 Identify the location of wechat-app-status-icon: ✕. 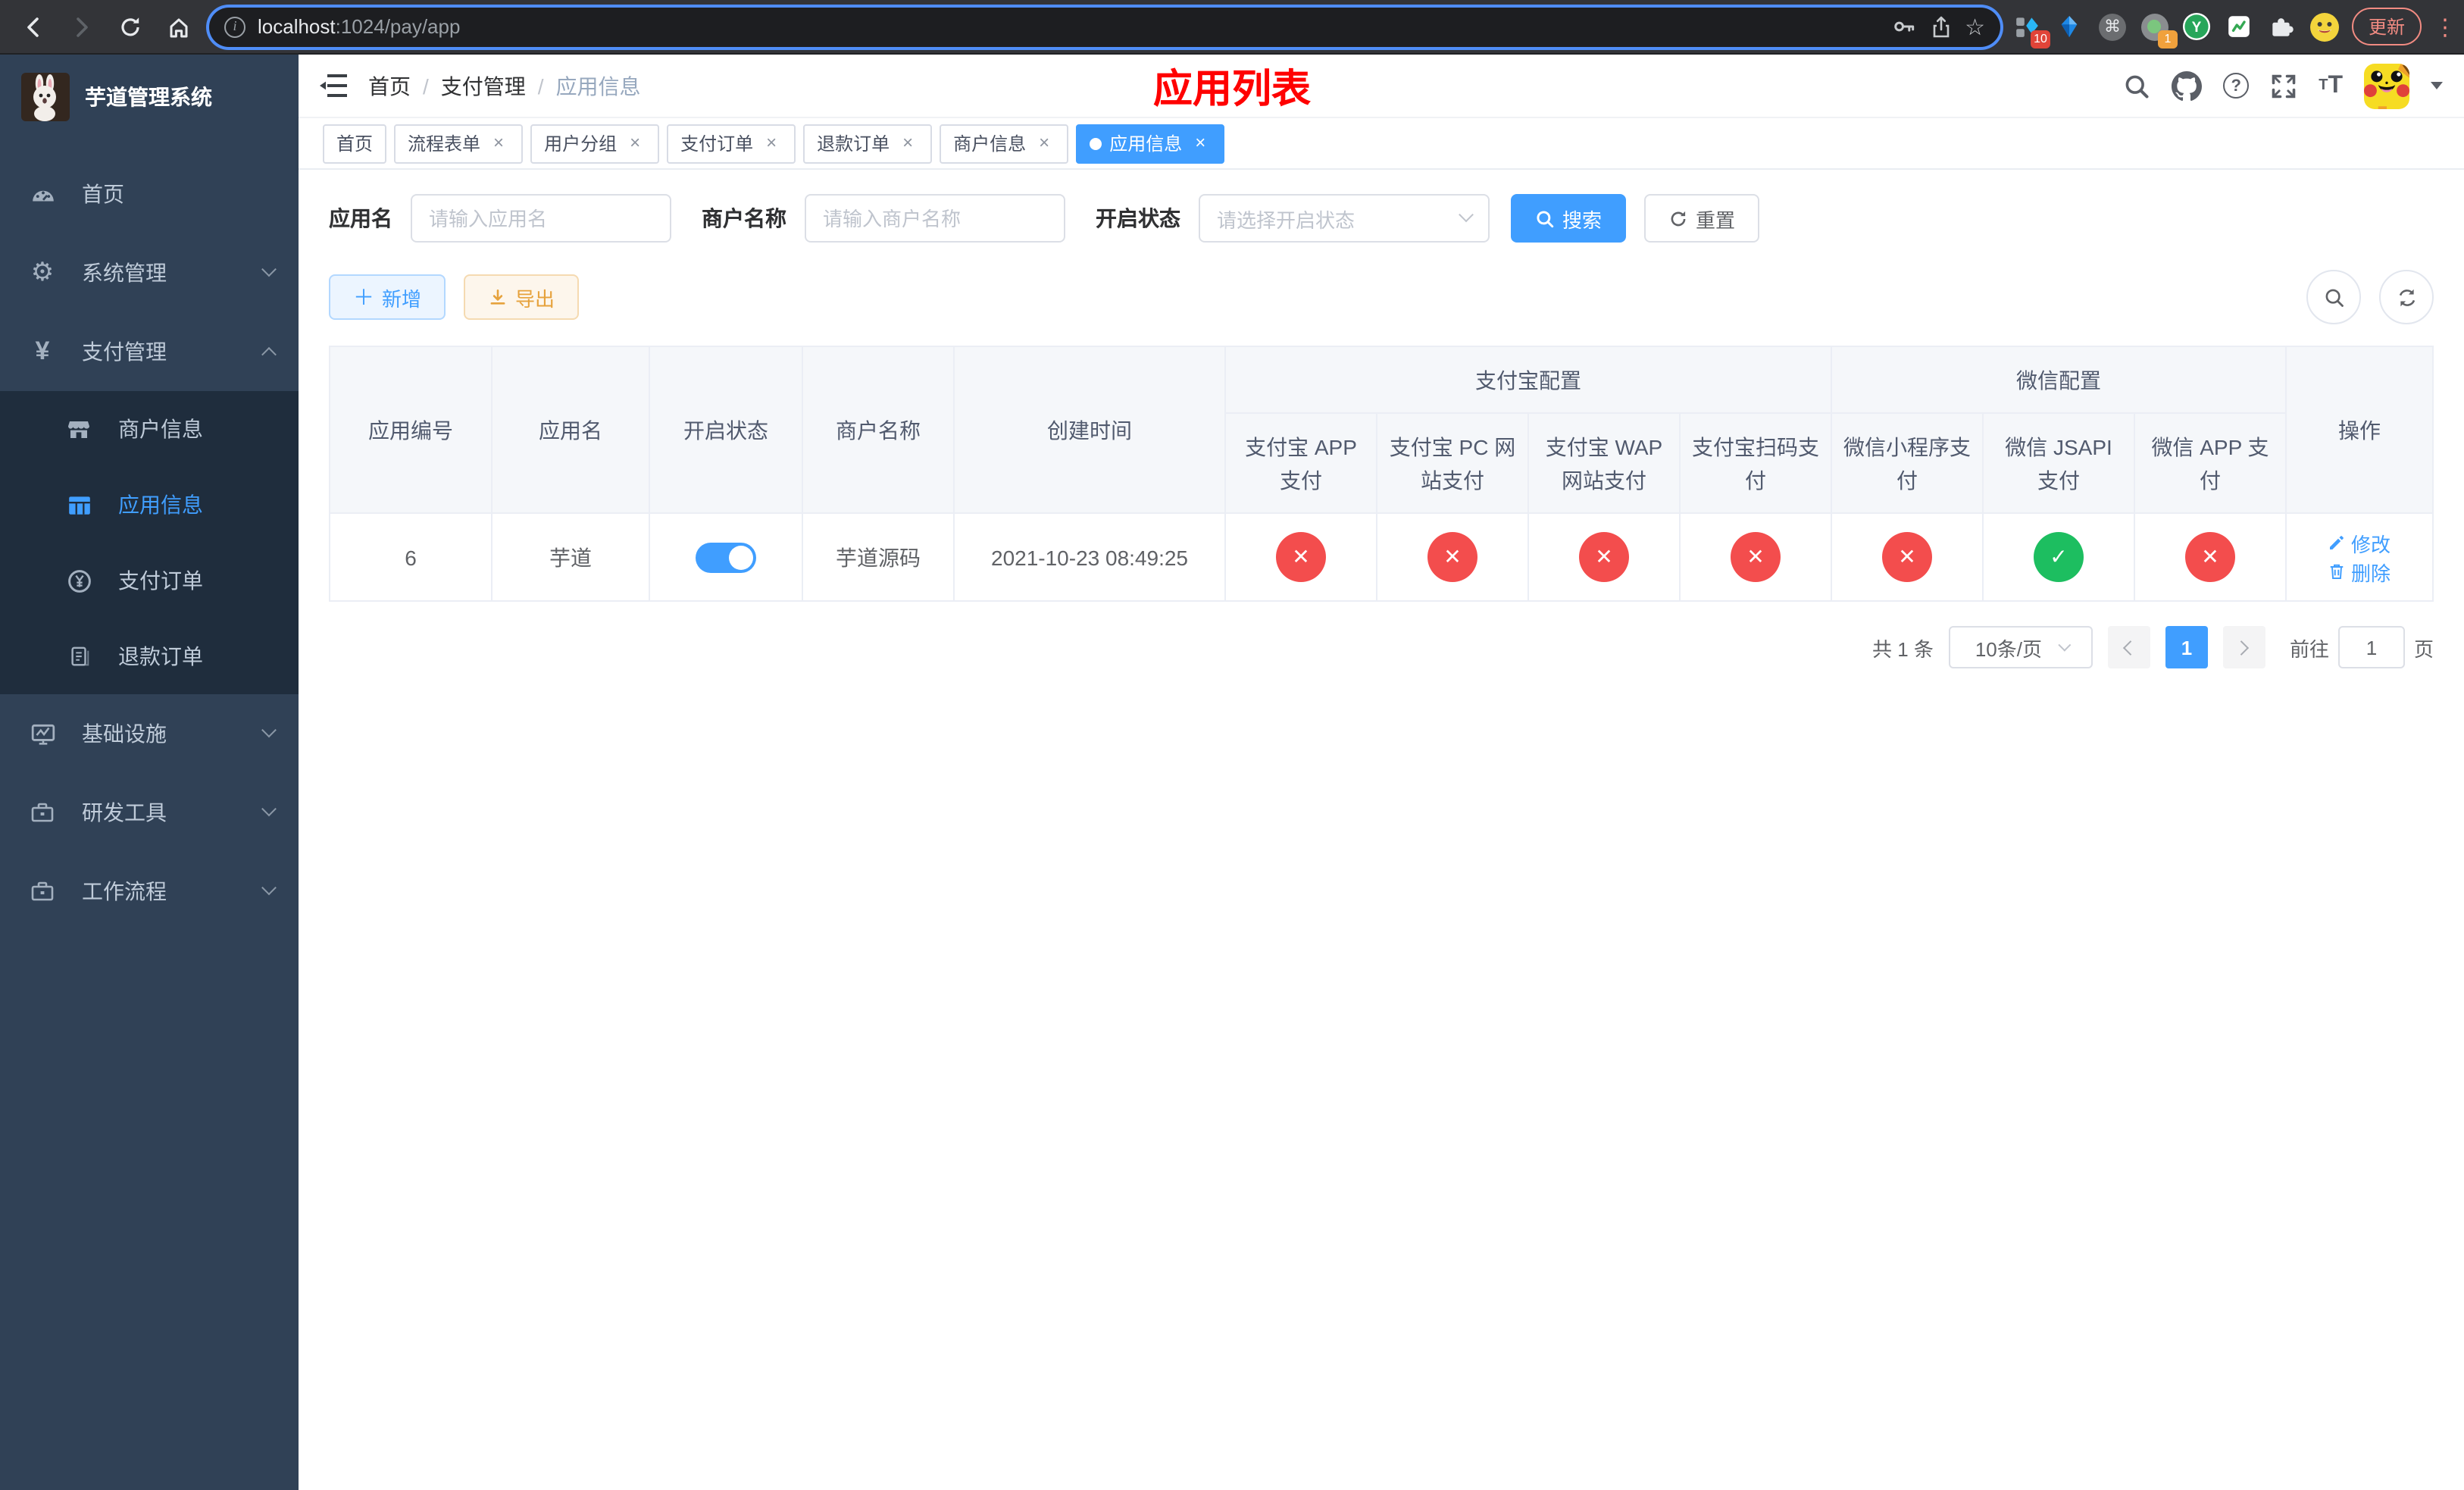
(2210, 557).